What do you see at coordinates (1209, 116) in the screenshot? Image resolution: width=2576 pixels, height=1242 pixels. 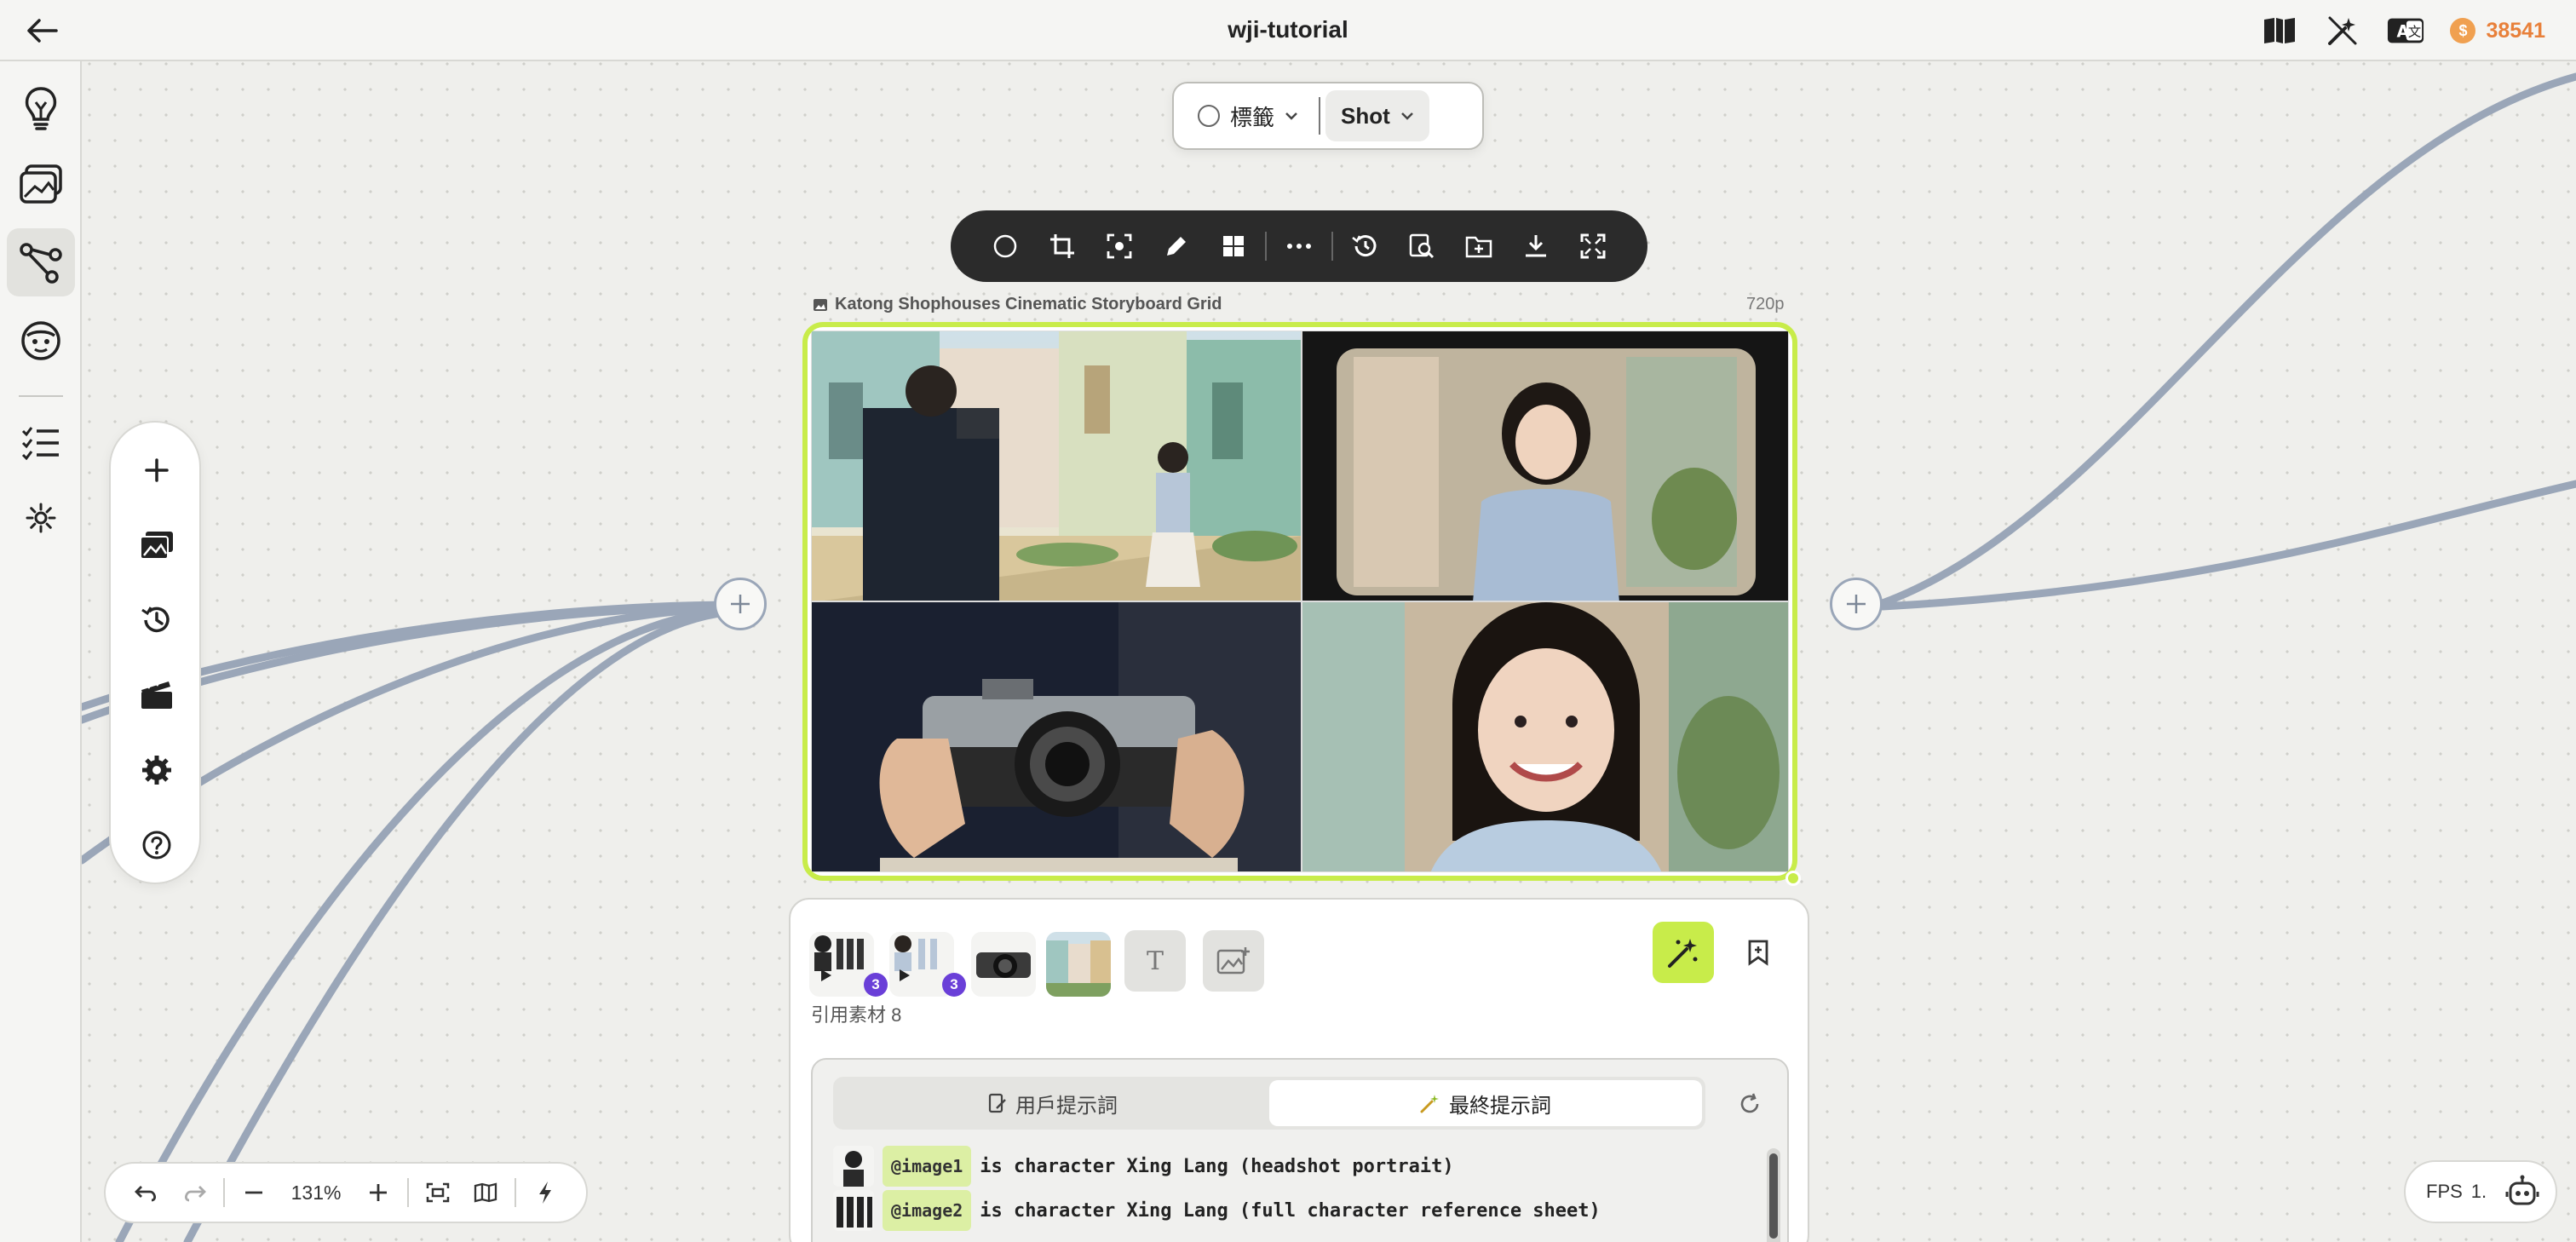 I see `radio-circle-icon` at bounding box center [1209, 116].